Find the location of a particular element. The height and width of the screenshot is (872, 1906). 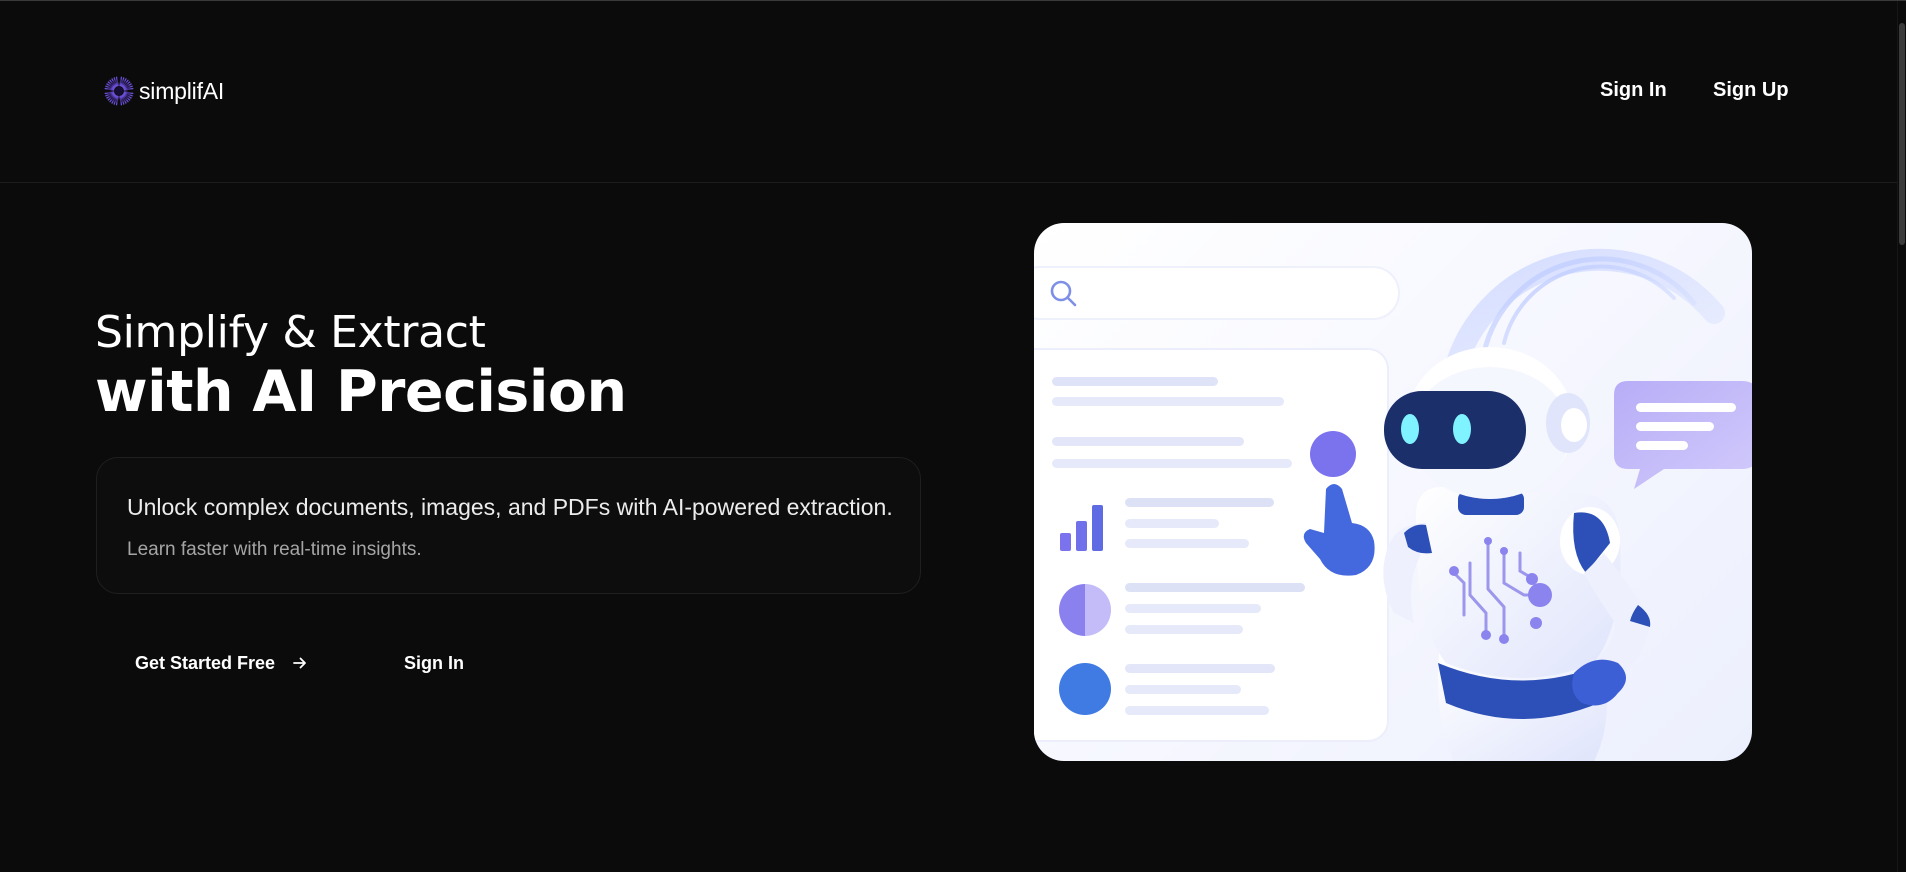

search-bar-graphic is located at coordinates (1217, 293).